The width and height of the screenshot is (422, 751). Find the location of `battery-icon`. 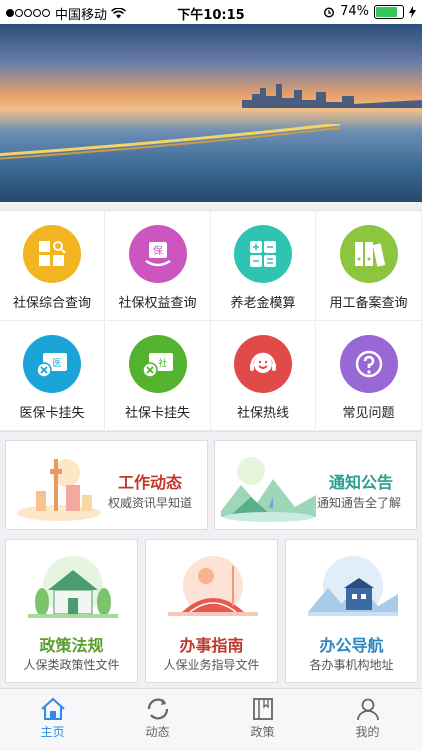

battery-icon is located at coordinates (389, 11).